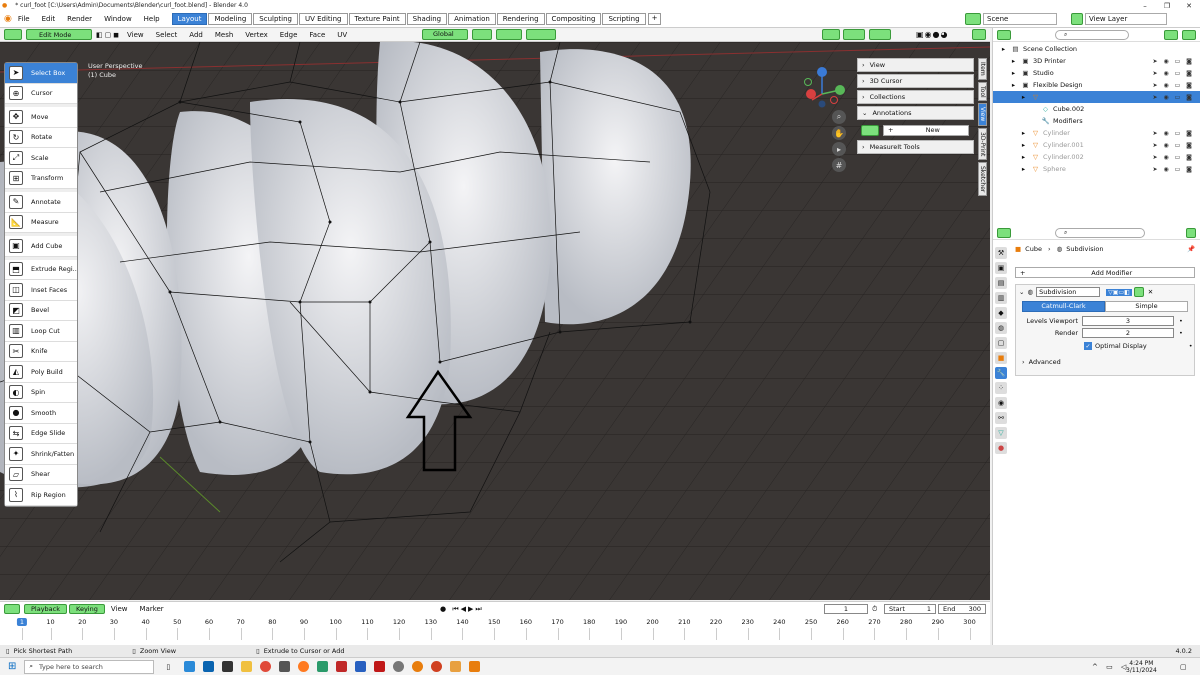 The image size is (1200, 675). What do you see at coordinates (1146, 306) in the screenshot?
I see `simple-tab: Simple` at bounding box center [1146, 306].